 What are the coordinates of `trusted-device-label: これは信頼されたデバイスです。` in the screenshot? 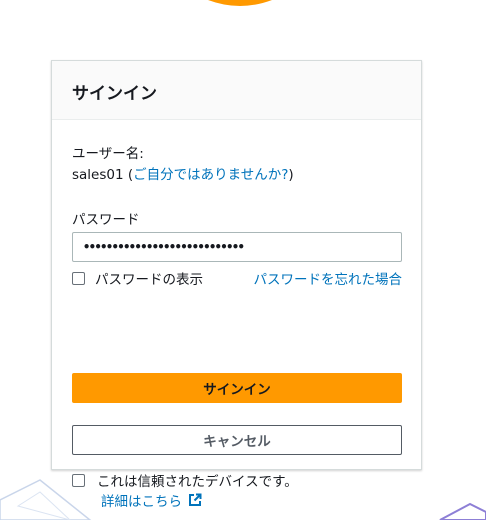 It's located at (197, 480).